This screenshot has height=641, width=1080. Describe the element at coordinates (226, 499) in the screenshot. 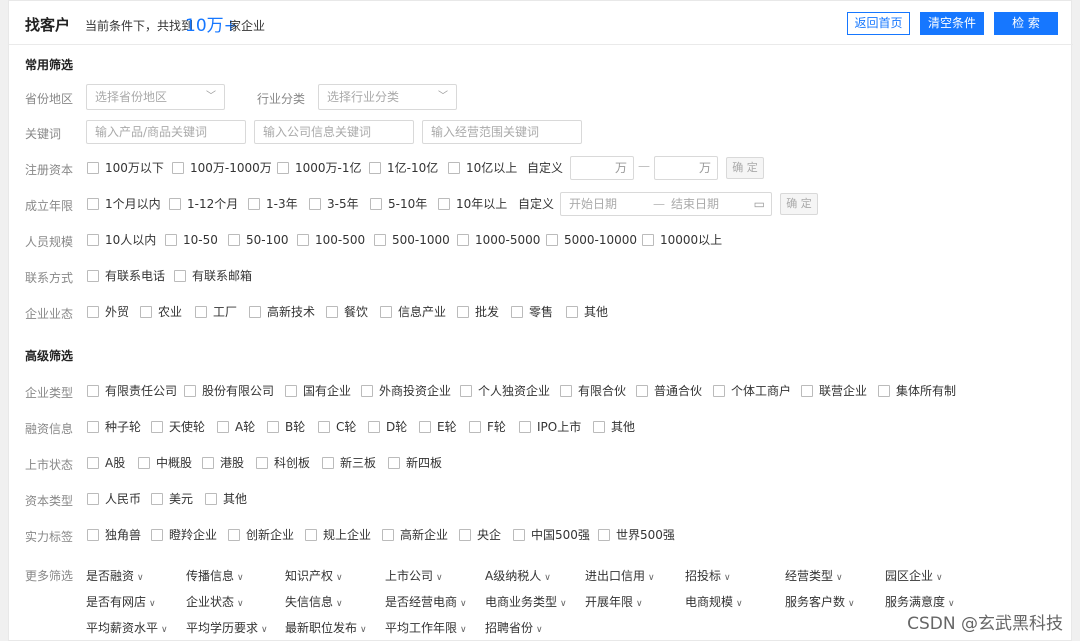

I see `capital-type-option: 其他` at that location.